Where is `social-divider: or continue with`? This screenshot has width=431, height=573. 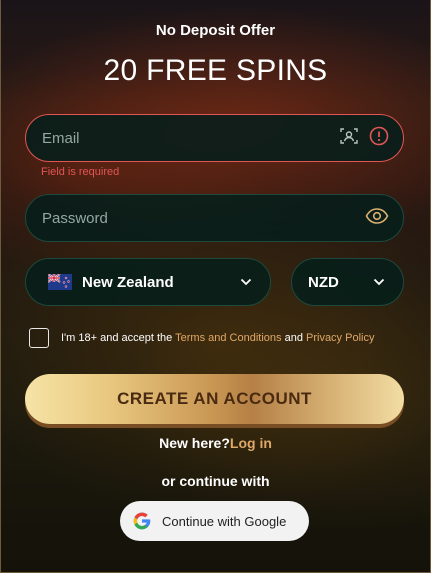
social-divider: or continue with is located at coordinates (215, 481).